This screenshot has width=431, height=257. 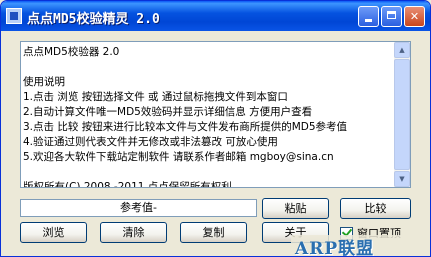 I want to click on minimize-button, so click(x=368, y=16).